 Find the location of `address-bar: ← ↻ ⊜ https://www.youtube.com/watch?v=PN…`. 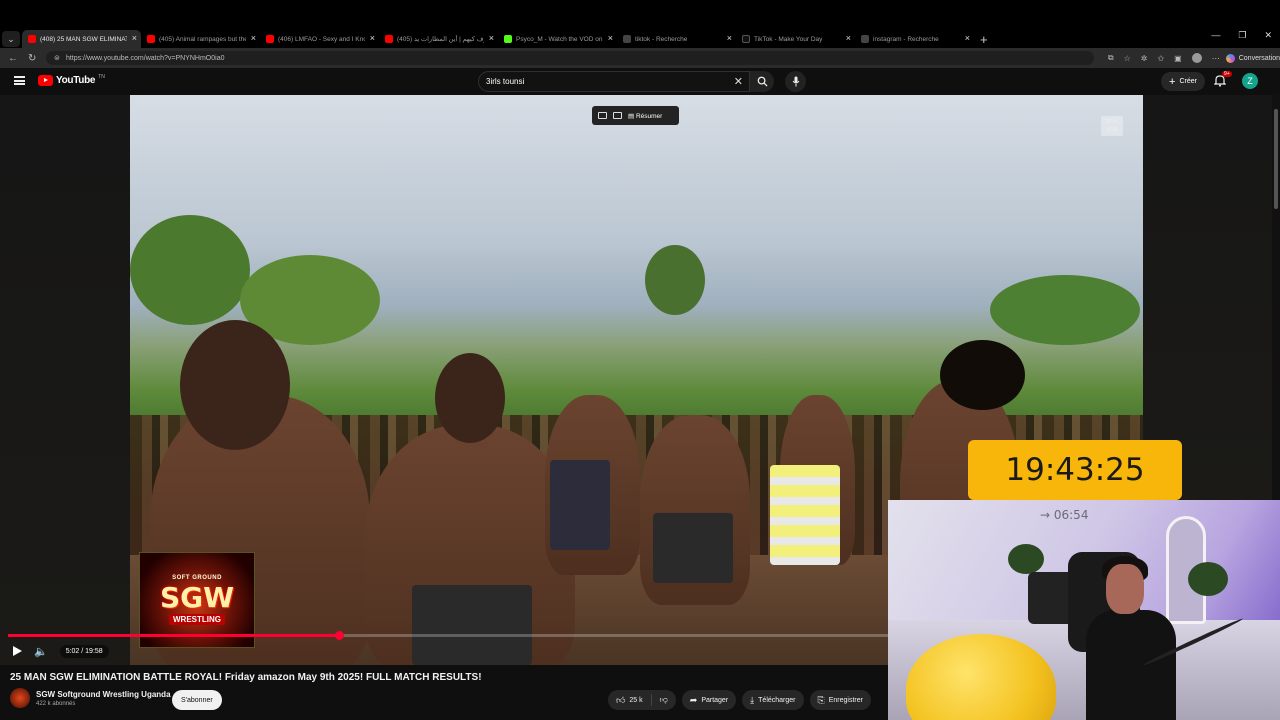

address-bar: ← ↻ ⊜ https://www.youtube.com/watch?v=PN… is located at coordinates (640, 58).